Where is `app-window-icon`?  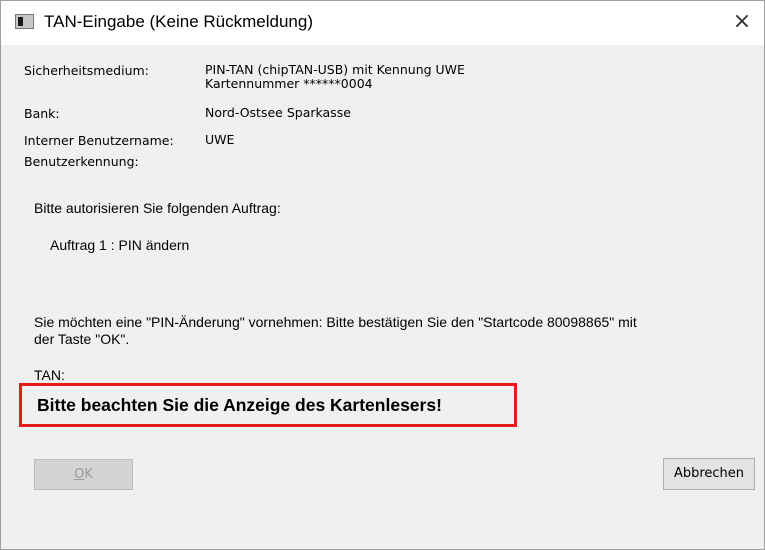 app-window-icon is located at coordinates (24, 21).